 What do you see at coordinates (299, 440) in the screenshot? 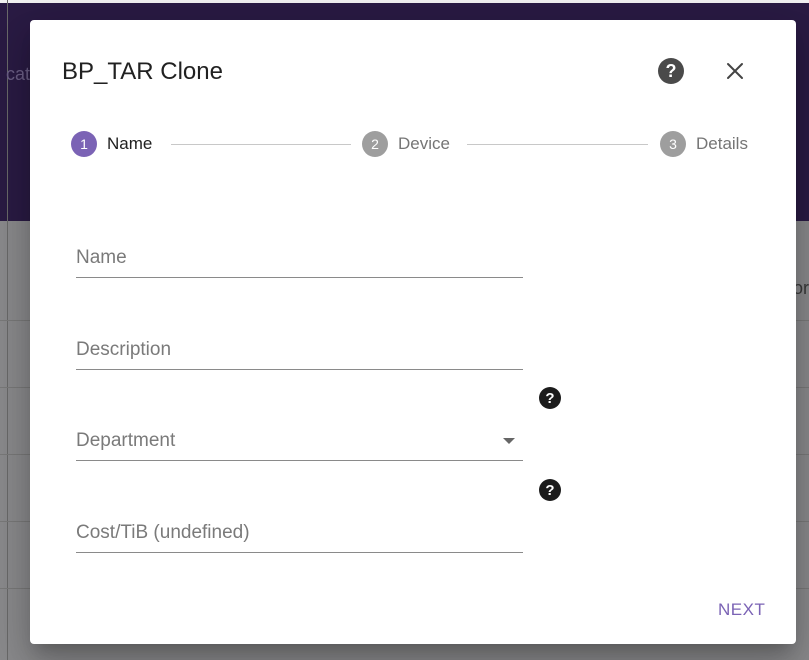
I see `department-select: Department` at bounding box center [299, 440].